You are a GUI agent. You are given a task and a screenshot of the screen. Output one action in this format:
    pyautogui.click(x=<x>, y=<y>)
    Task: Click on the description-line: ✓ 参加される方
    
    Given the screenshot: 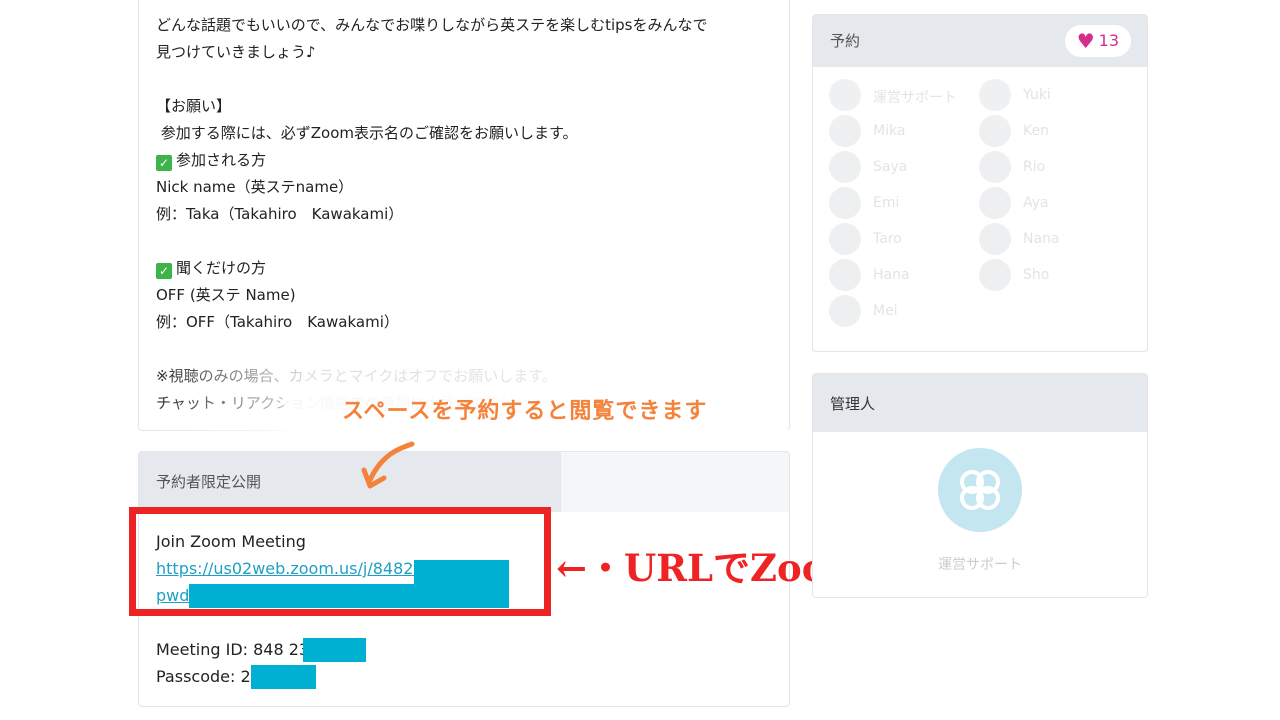 What is the action you would take?
    pyautogui.click(x=432, y=160)
    